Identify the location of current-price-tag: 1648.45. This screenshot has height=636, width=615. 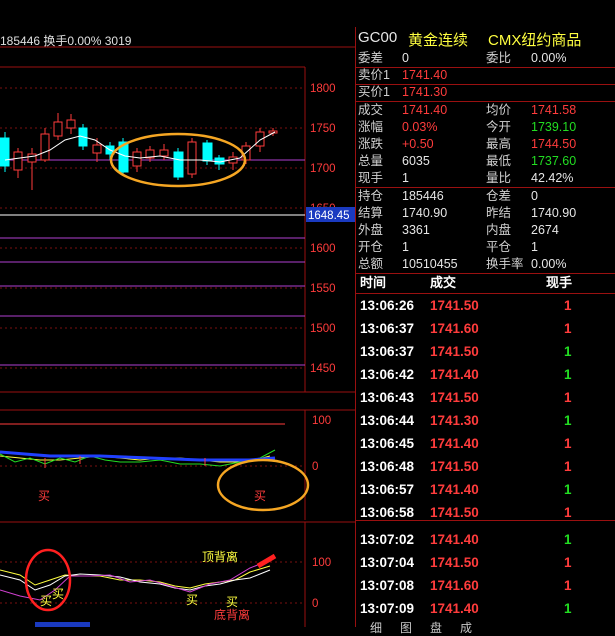
(329, 216).